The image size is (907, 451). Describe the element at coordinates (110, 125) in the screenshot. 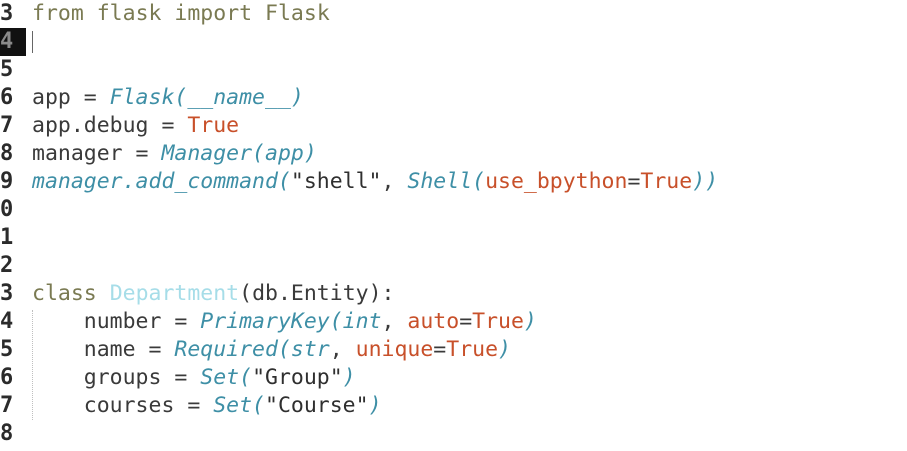

I see `code-token: app.debug =` at that location.